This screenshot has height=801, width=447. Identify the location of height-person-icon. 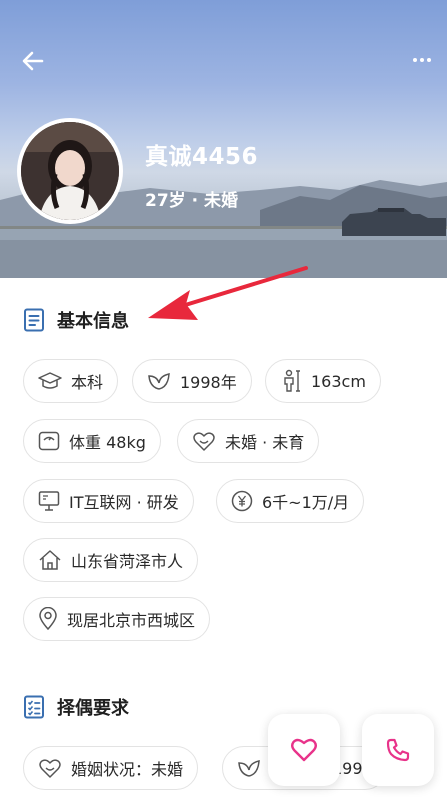
(292, 380).